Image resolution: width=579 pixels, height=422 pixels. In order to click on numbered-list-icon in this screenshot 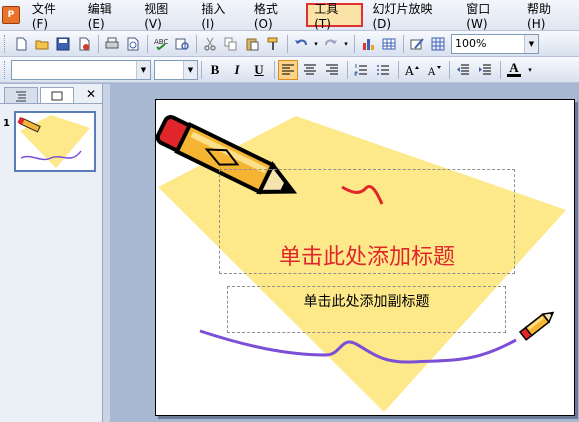, I will do `click(360, 69)`.